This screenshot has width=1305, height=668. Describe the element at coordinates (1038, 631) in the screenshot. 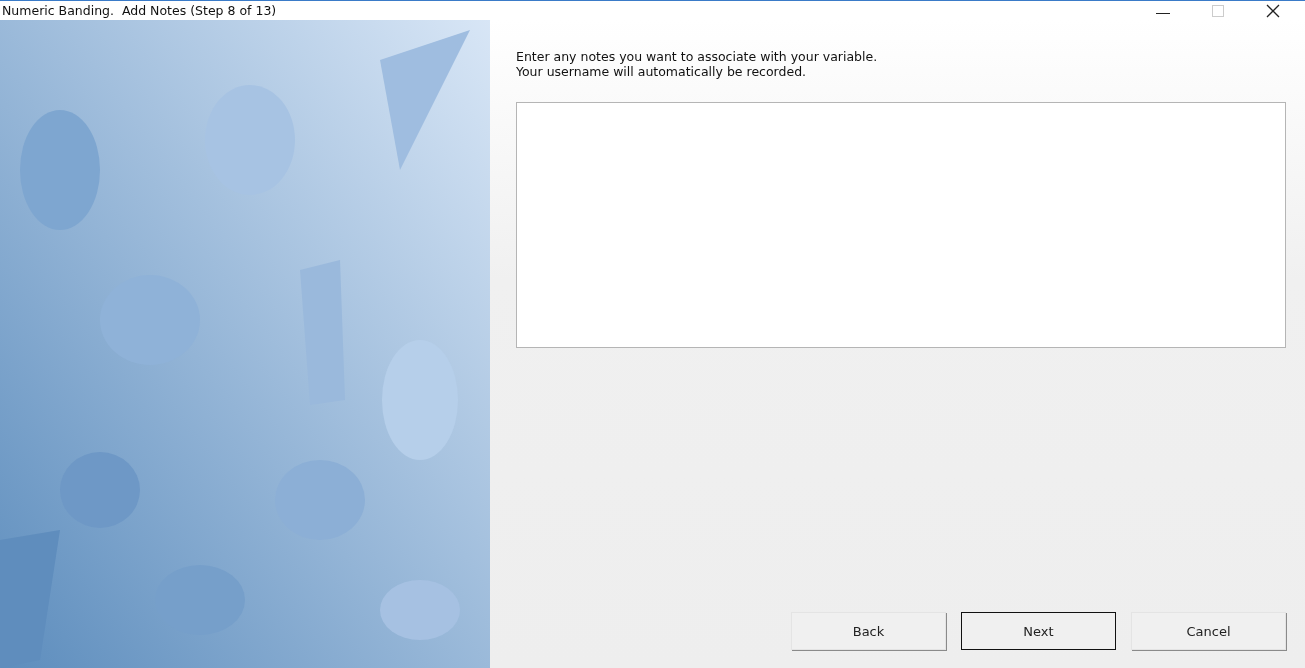

I see `wizard-button: Next` at that location.